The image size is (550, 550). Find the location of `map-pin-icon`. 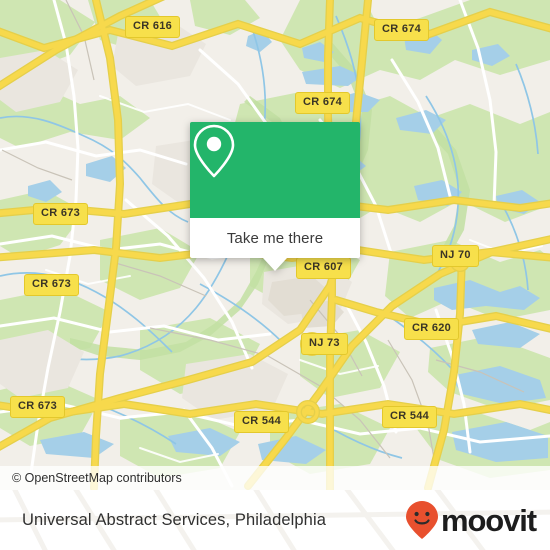

map-pin-icon is located at coordinates (214, 151).